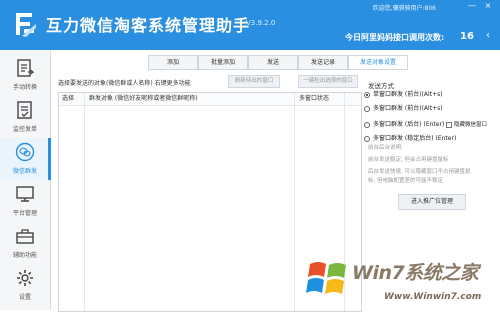 This screenshot has height=312, width=500. What do you see at coordinates (143, 99) in the screenshot?
I see `column-target: 群发对象 (微信好友昵称或者微信群昵称)` at bounding box center [143, 99].